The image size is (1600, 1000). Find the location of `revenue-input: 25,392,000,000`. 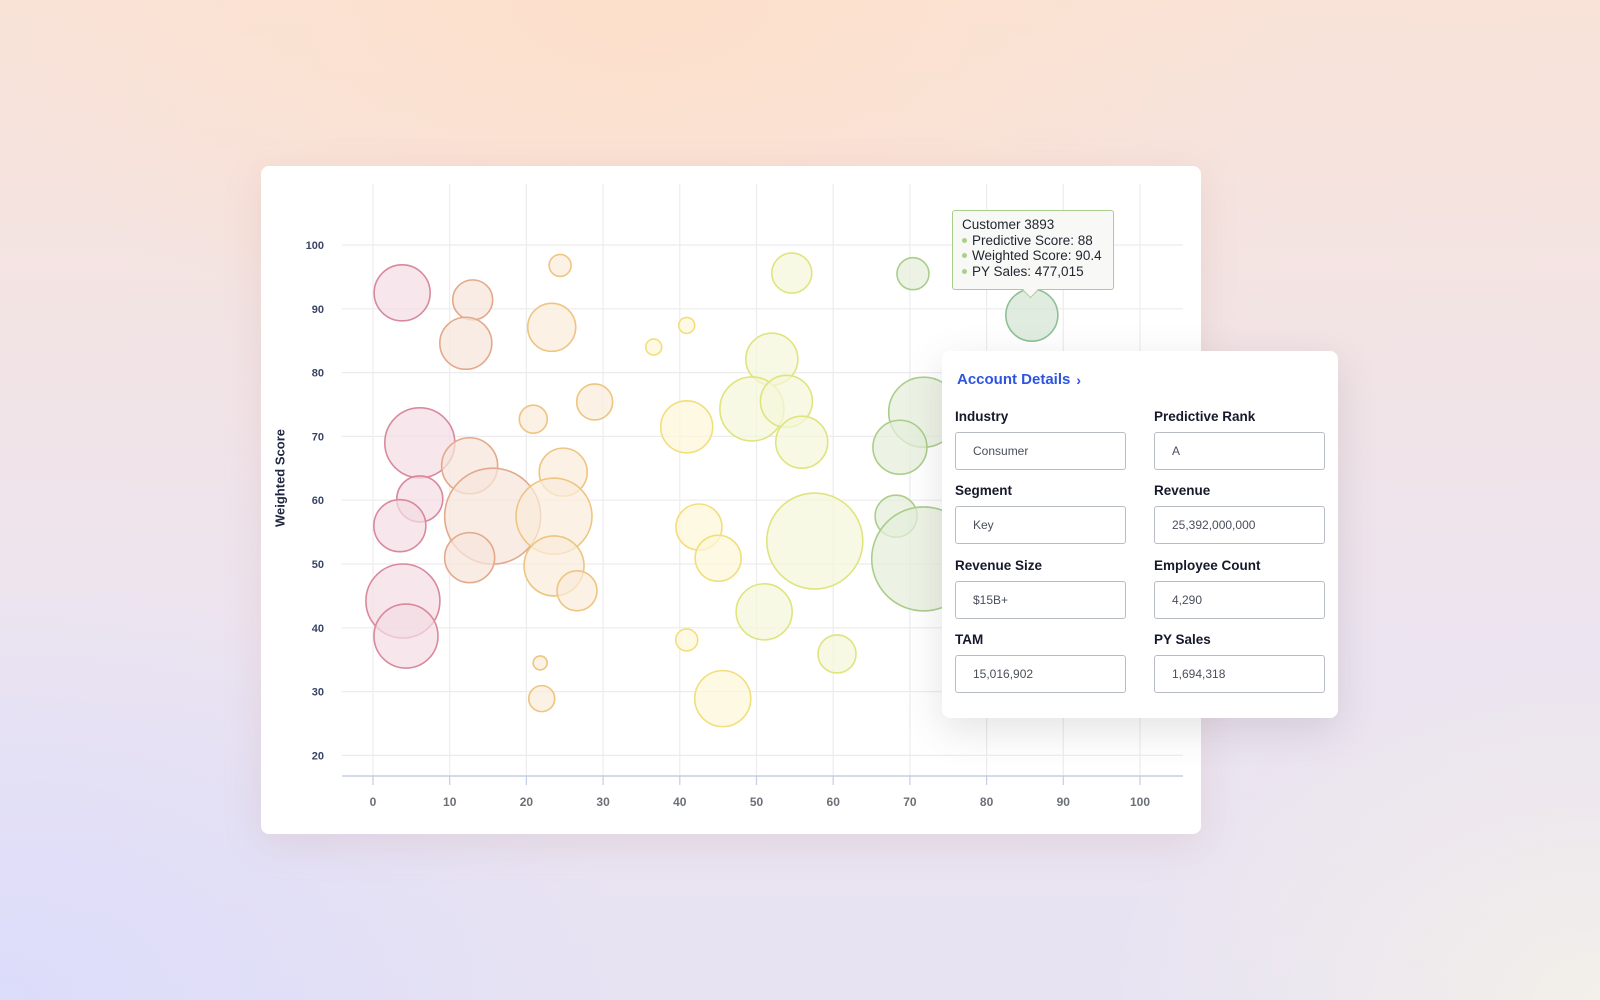

revenue-input: 25,392,000,000 is located at coordinates (1239, 525).